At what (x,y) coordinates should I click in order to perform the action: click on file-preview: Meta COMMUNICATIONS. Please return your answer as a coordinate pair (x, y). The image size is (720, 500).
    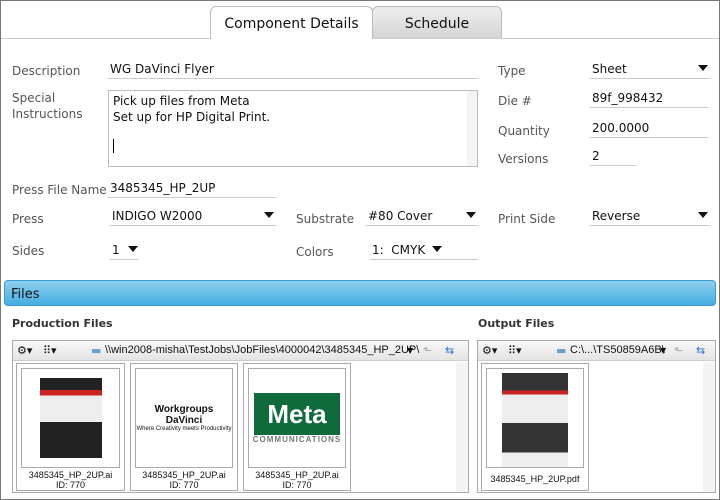
    Looking at the image, I should click on (297, 418).